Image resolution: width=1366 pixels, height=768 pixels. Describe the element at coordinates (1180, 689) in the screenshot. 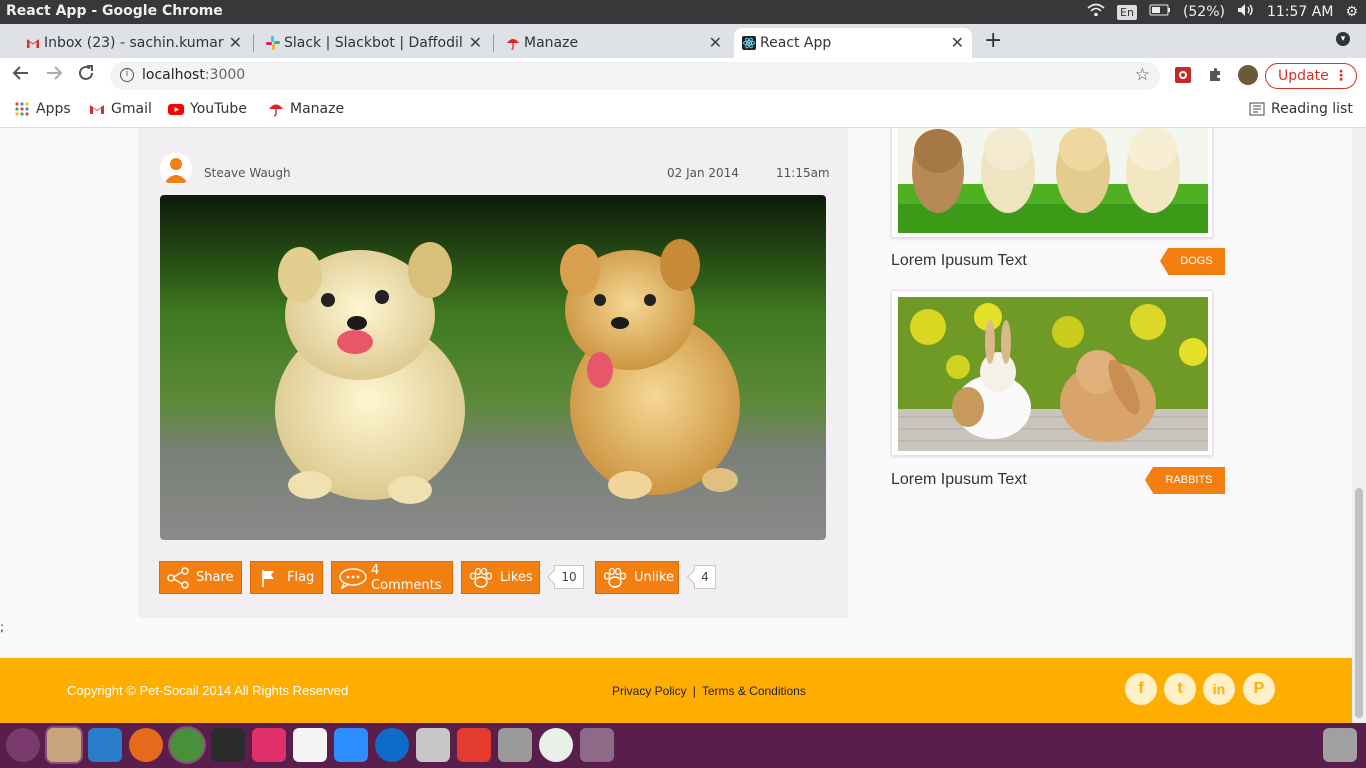

I see `twitter-icon: t` at that location.